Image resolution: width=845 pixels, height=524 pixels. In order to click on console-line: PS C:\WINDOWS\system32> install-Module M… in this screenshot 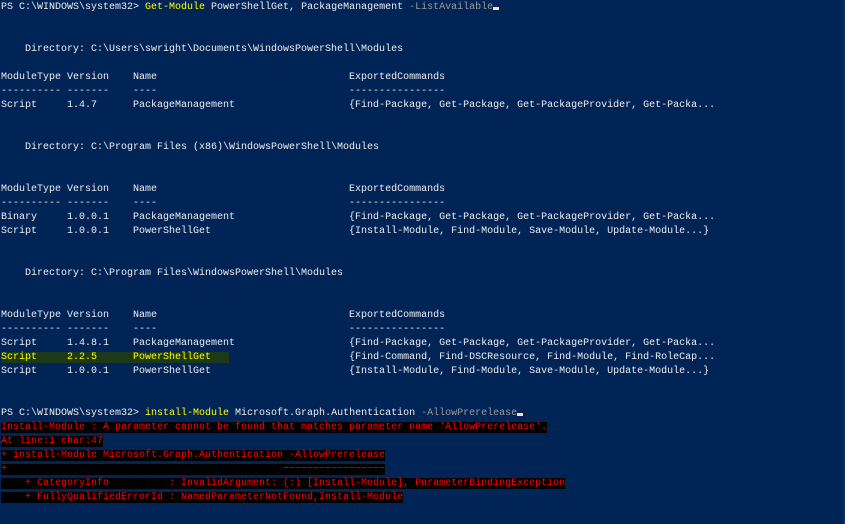, I will do `click(358, 414)`.